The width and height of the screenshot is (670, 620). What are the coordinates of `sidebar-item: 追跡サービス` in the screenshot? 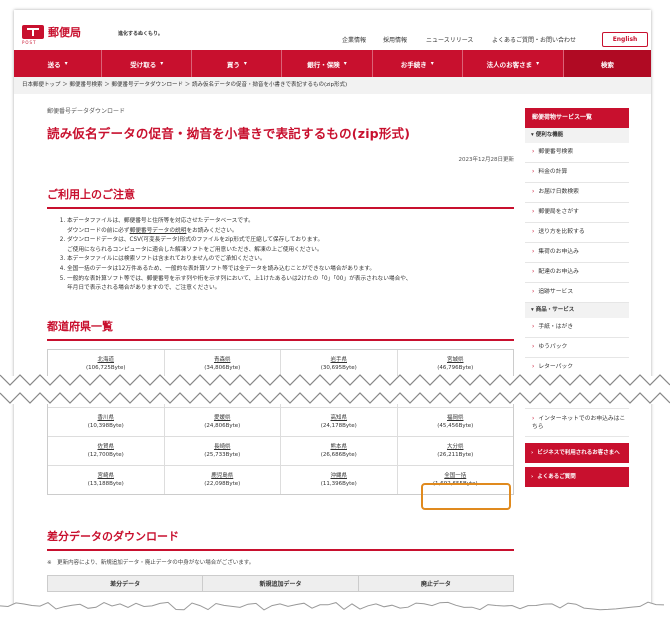 It's located at (577, 293).